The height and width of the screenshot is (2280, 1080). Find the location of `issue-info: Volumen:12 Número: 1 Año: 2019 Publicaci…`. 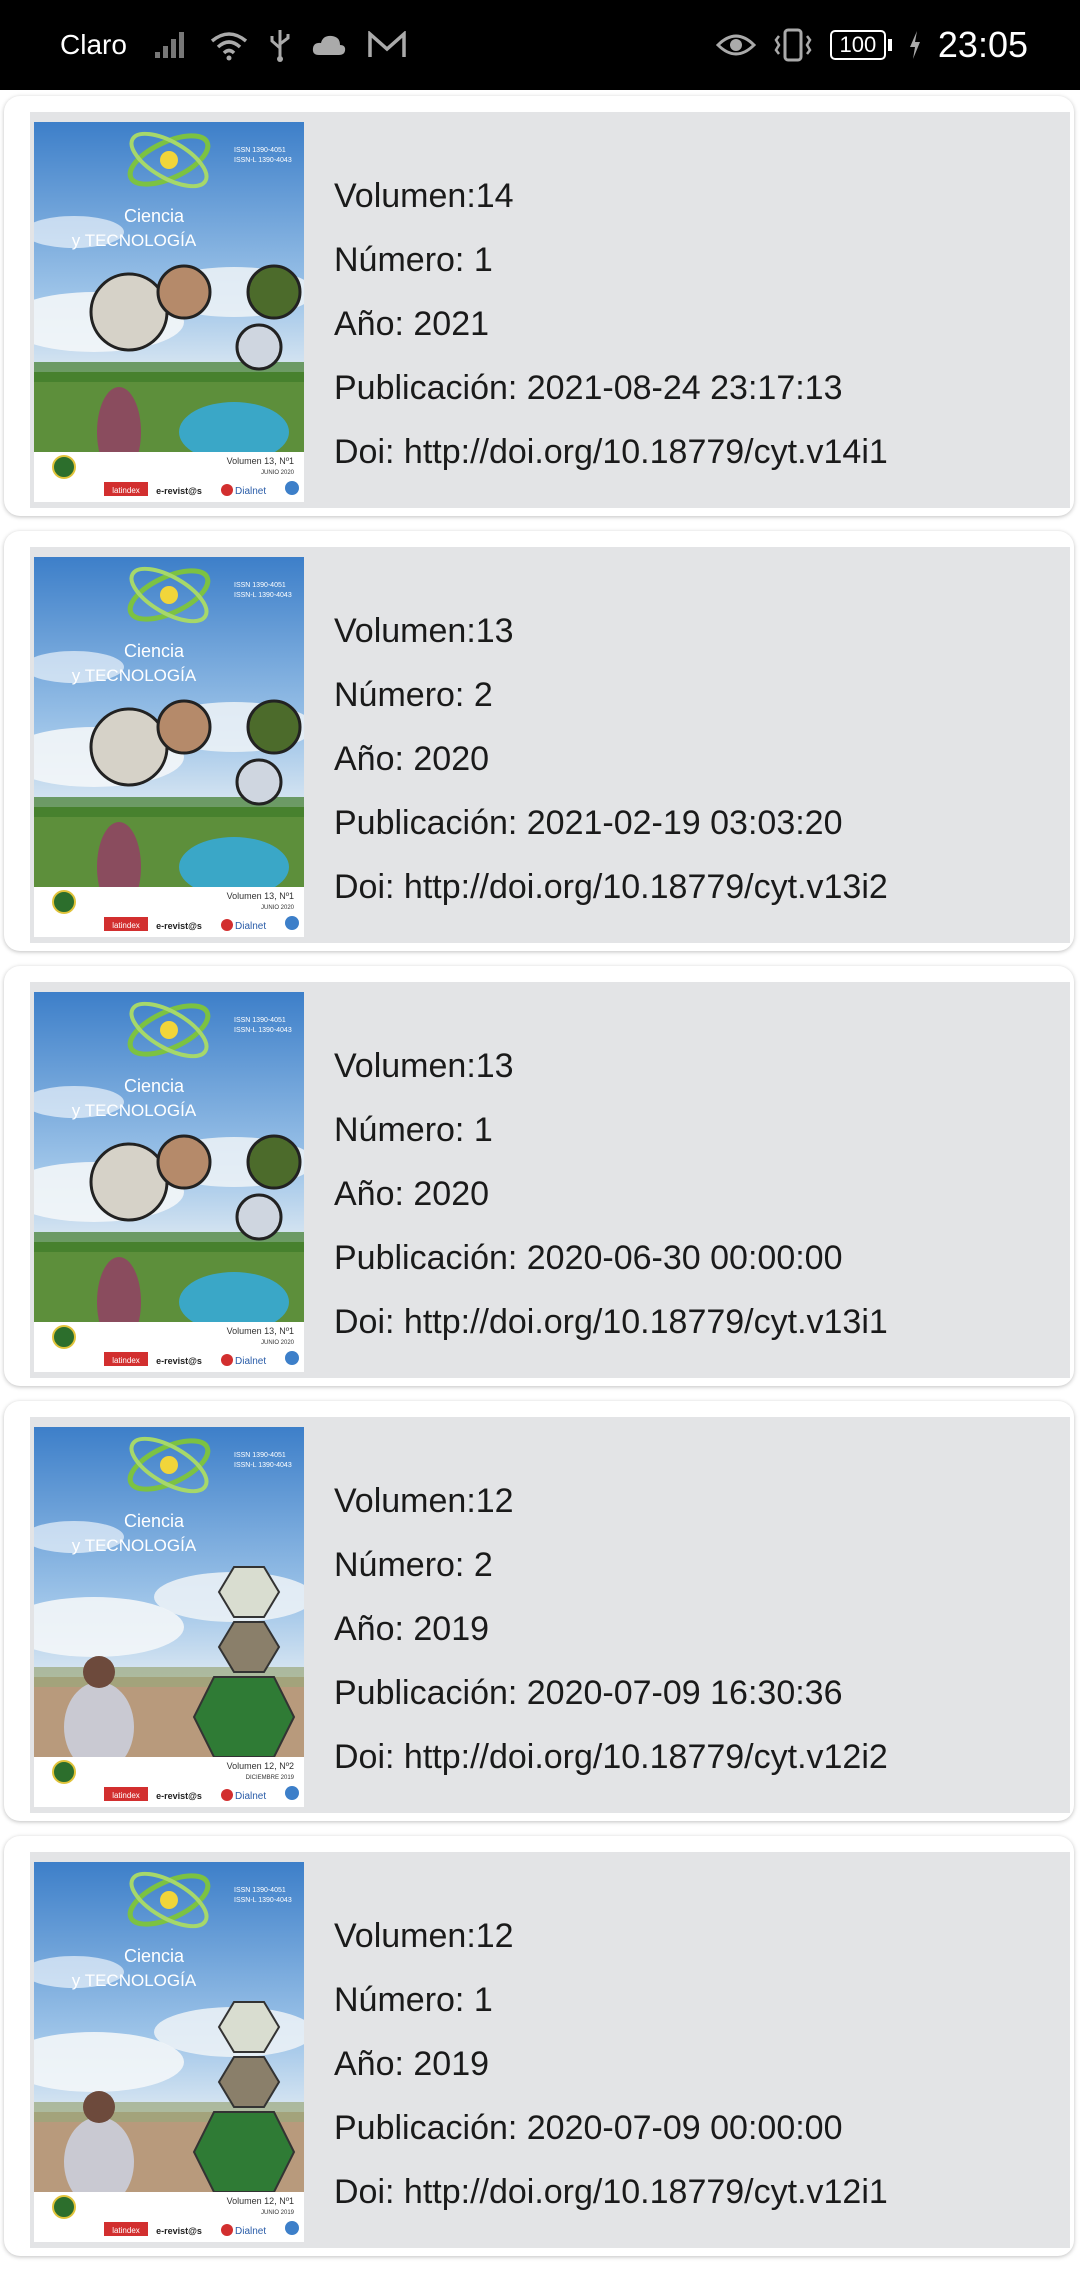

issue-info: Volumen:12 Número: 1 Año: 2019 Publicaci… is located at coordinates (694, 2064).